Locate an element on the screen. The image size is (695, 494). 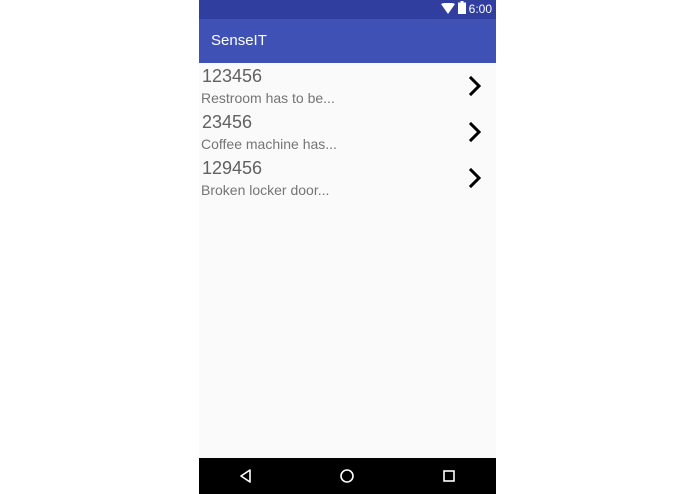
status-time: 6:00 is located at coordinates (480, 9).